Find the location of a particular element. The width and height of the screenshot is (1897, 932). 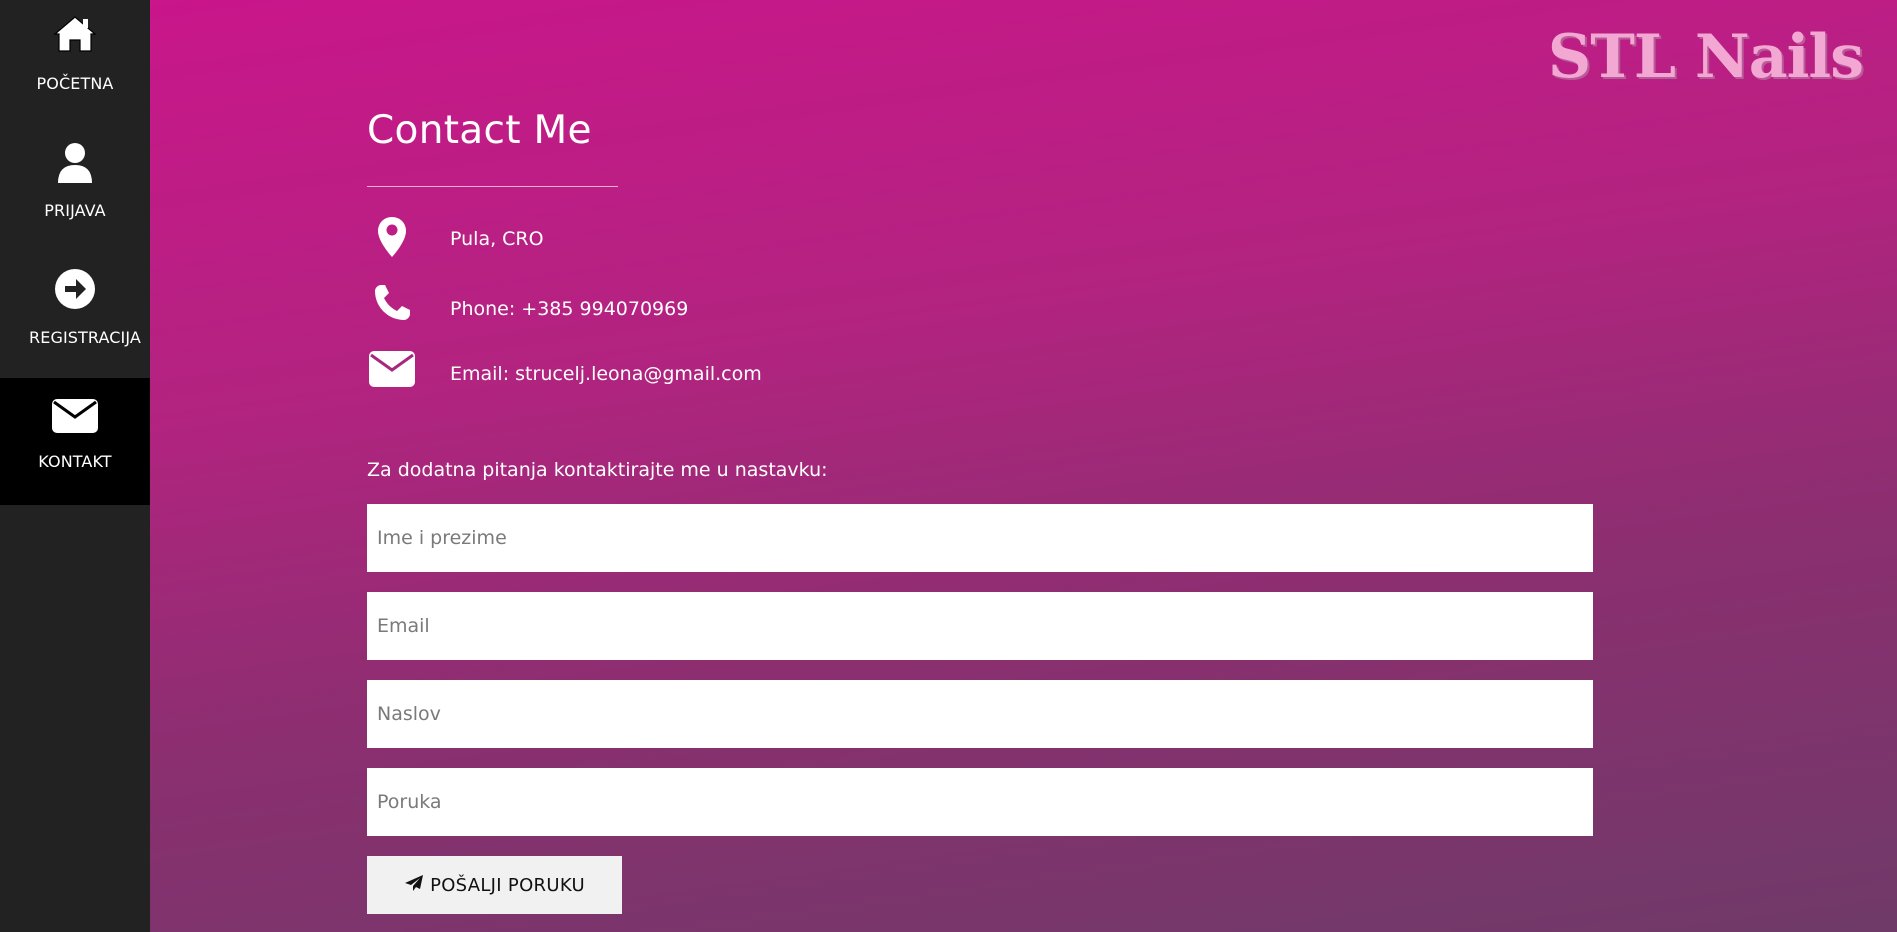

sidebar: POČETNA PRIJAVA REGISTRACIJA KONTAKT is located at coordinates (75, 466).